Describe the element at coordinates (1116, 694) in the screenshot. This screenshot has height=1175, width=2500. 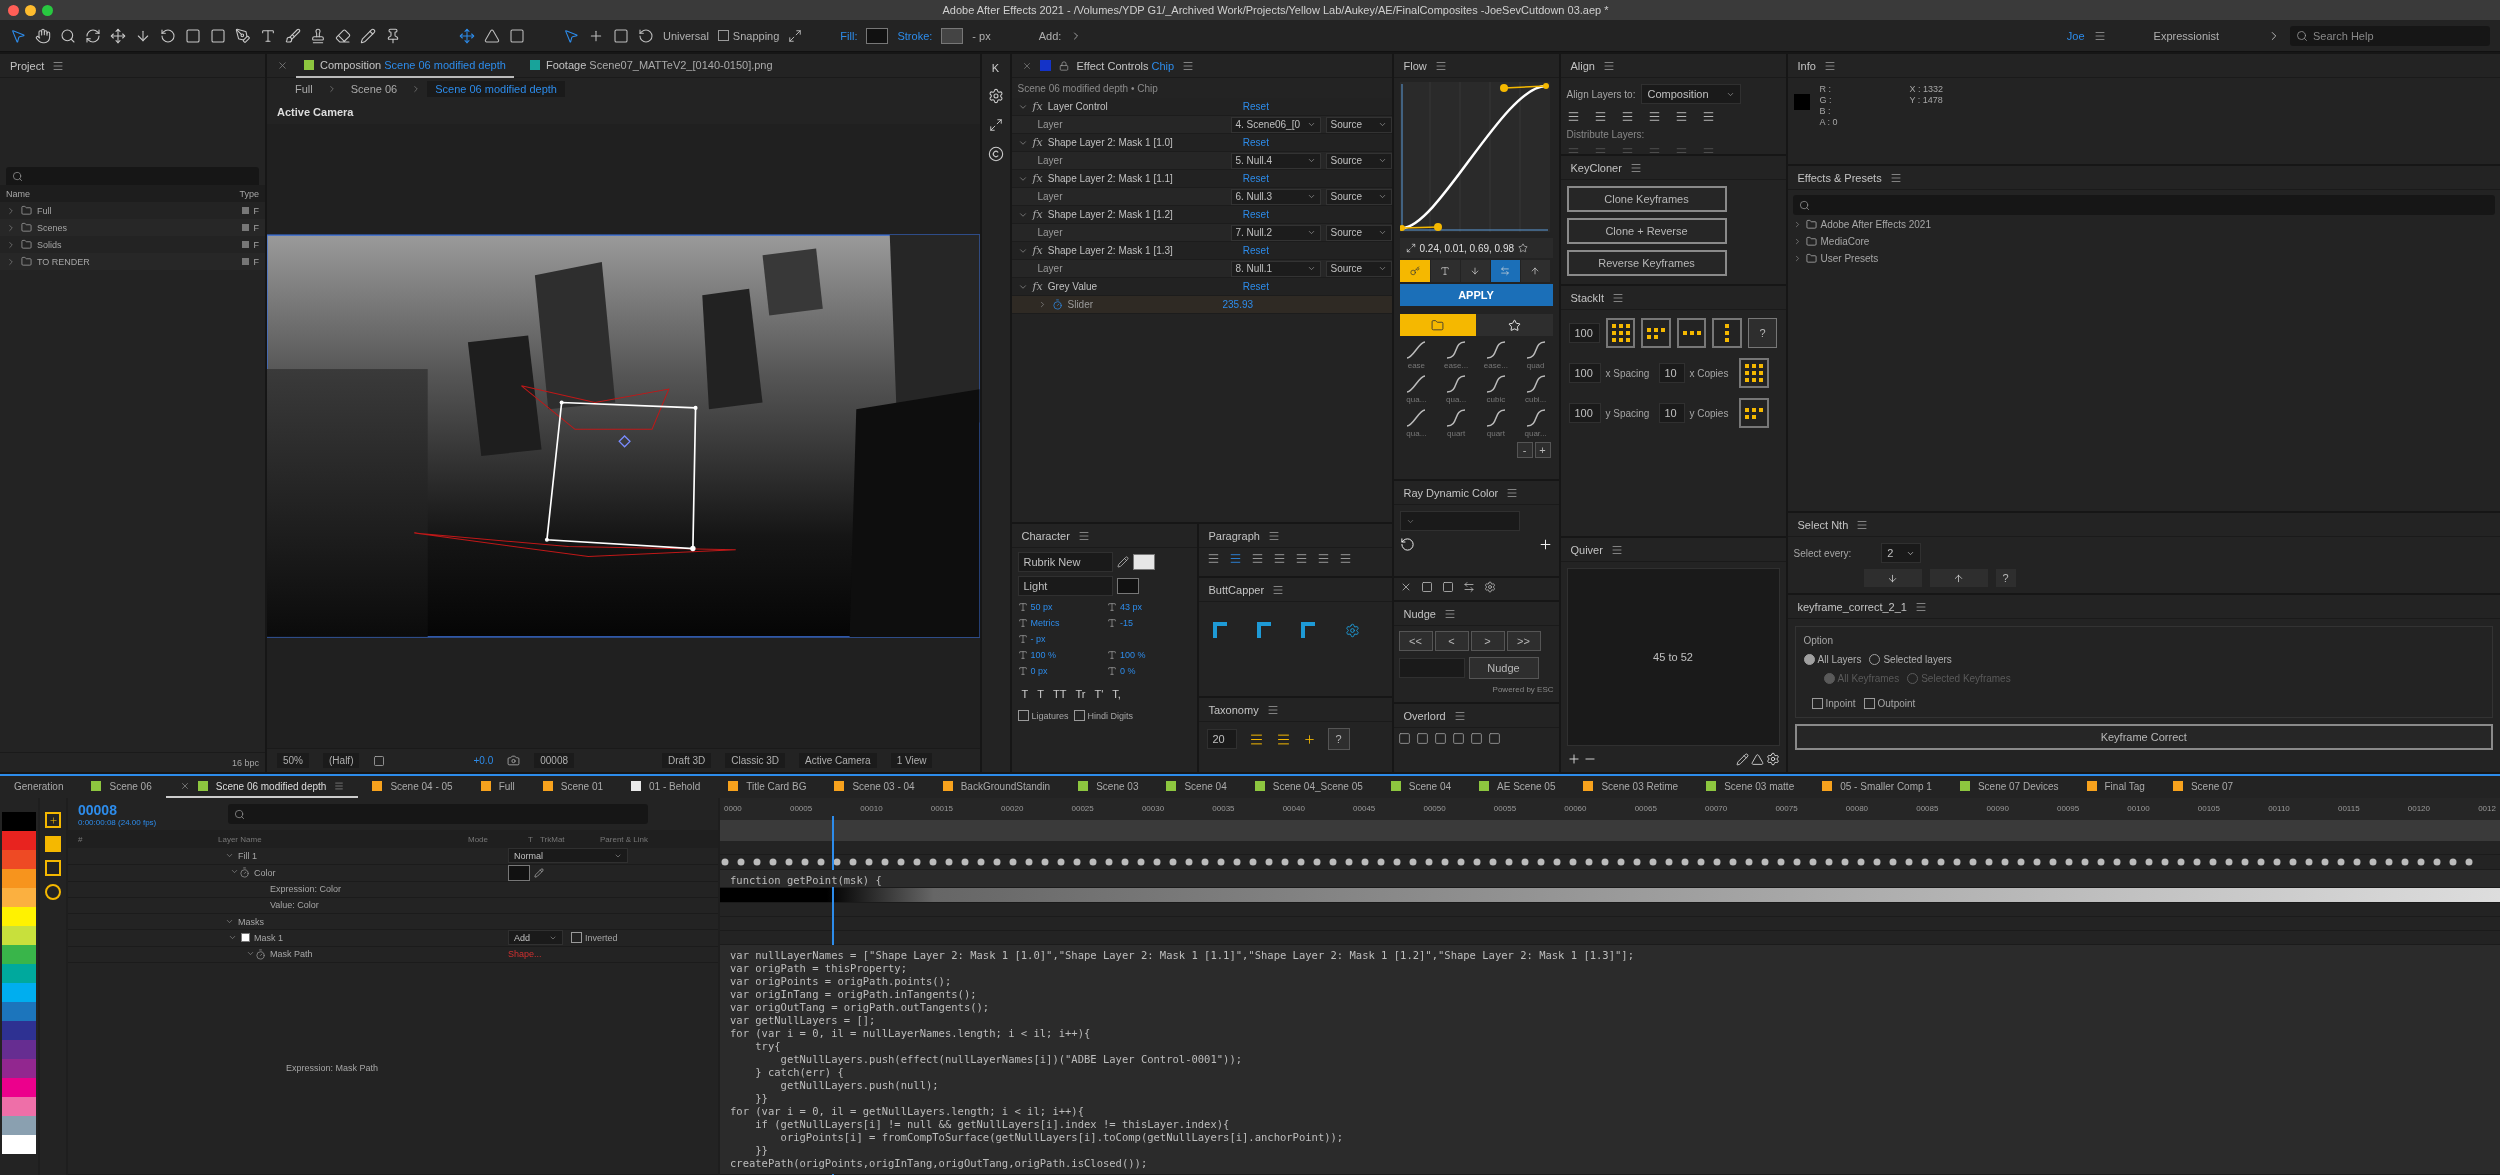
I see `text-style-button: T,` at that location.